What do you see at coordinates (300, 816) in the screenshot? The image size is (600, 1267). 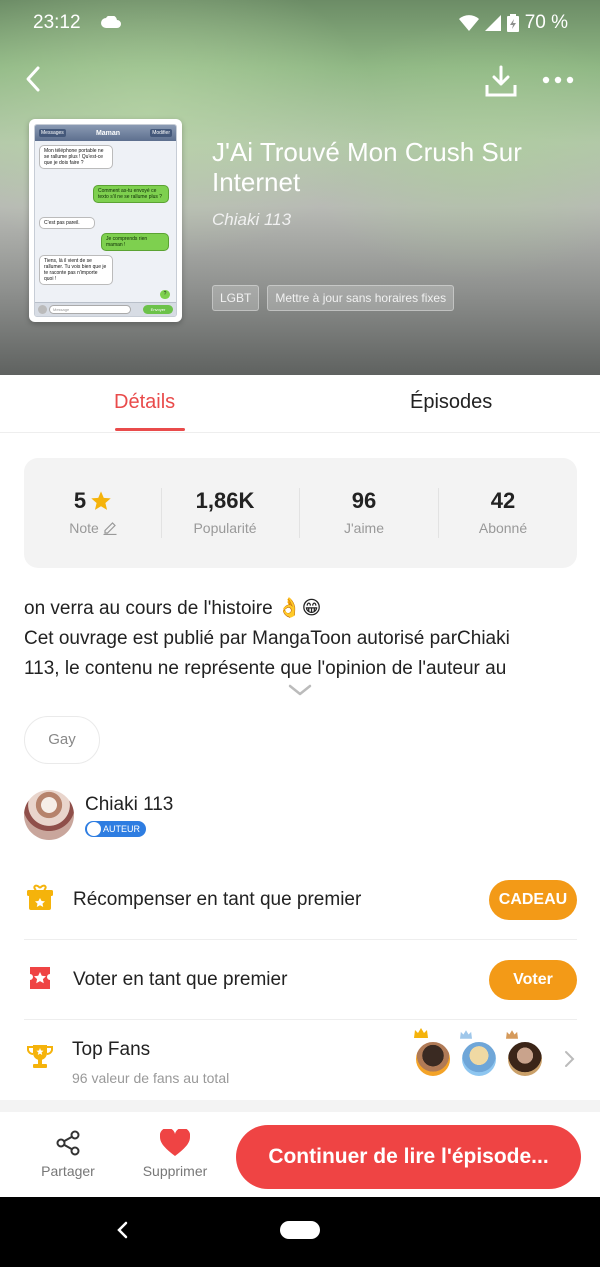 I see `author-row: Chiaki 113 AUTEUR` at bounding box center [300, 816].